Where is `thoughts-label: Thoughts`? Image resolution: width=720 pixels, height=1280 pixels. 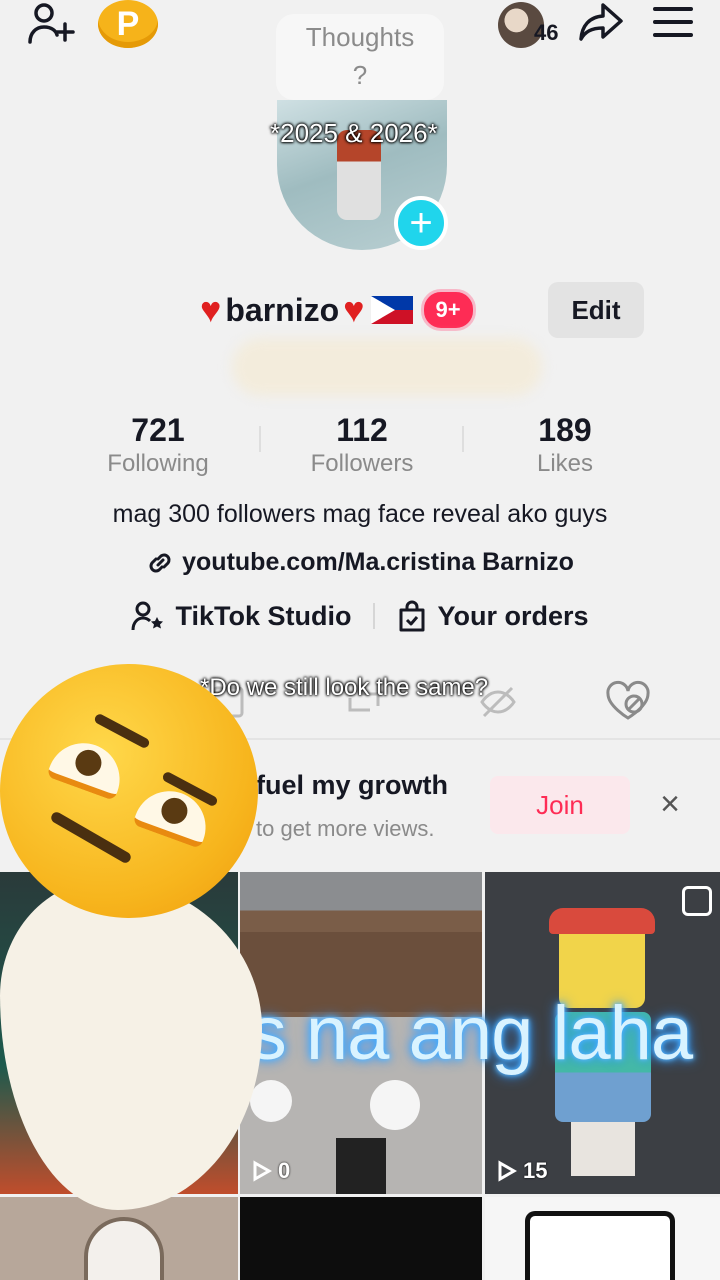
thoughts-label: Thoughts is located at coordinates (360, 37).